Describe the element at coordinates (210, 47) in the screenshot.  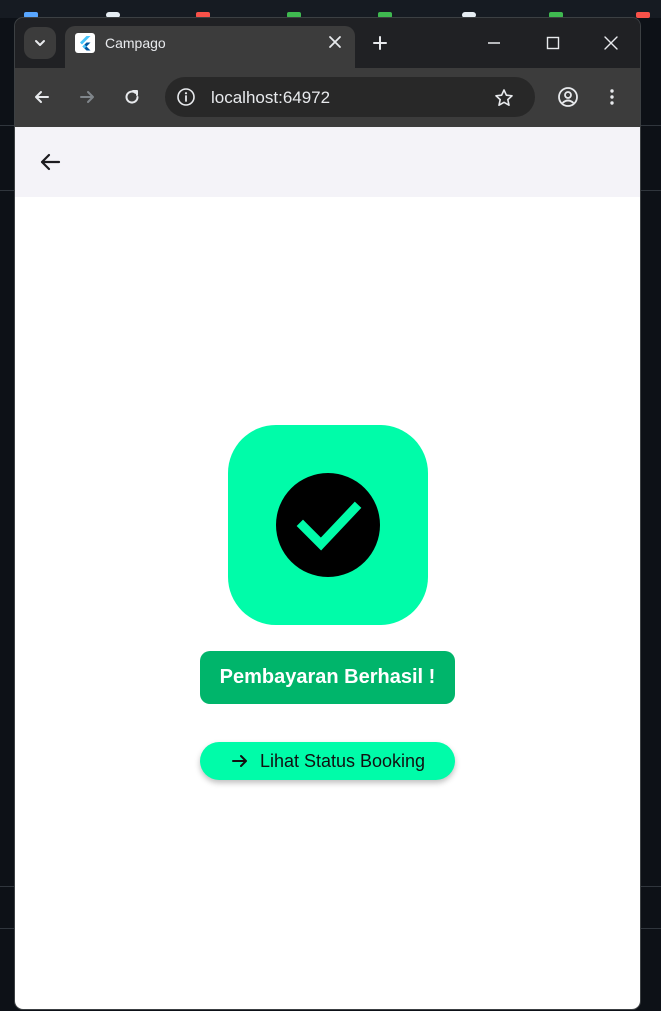
I see `tab-campago: Campago` at that location.